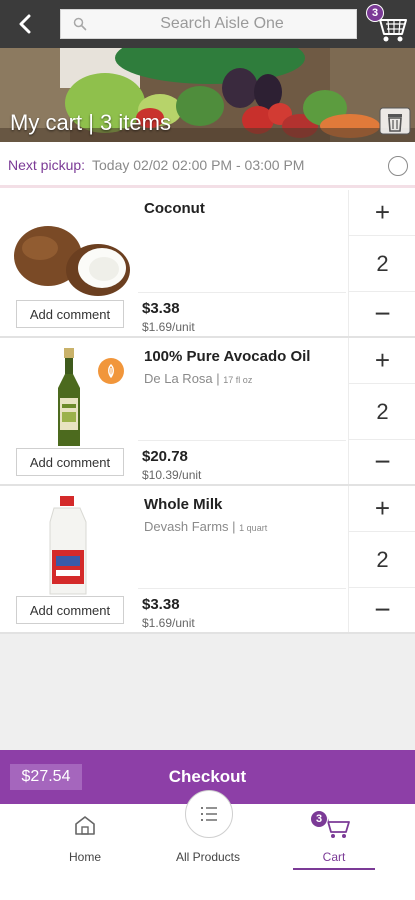 This screenshot has width=415, height=900. What do you see at coordinates (208, 839) in the screenshot?
I see `nav-all-products: All Products` at bounding box center [208, 839].